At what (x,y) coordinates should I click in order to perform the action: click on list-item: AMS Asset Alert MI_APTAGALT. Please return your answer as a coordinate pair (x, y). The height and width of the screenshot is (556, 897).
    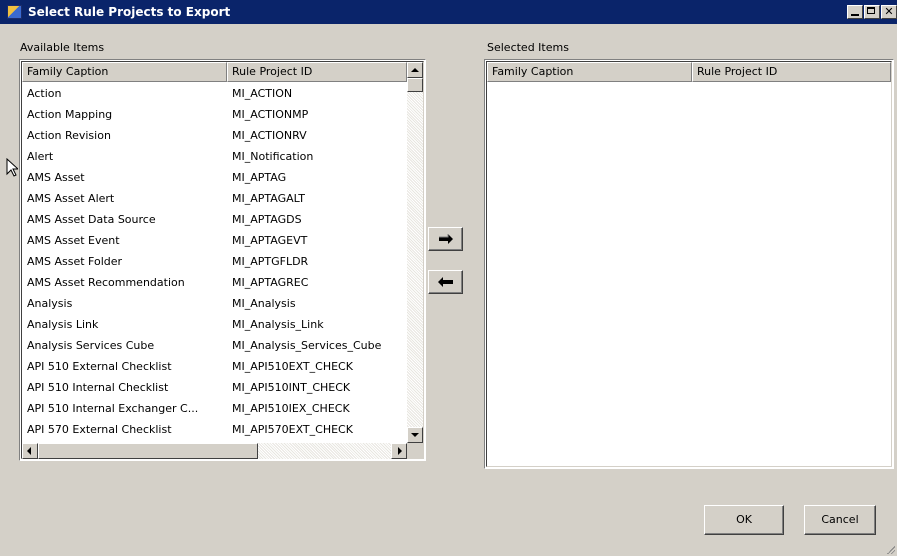
    Looking at the image, I should click on (214, 198).